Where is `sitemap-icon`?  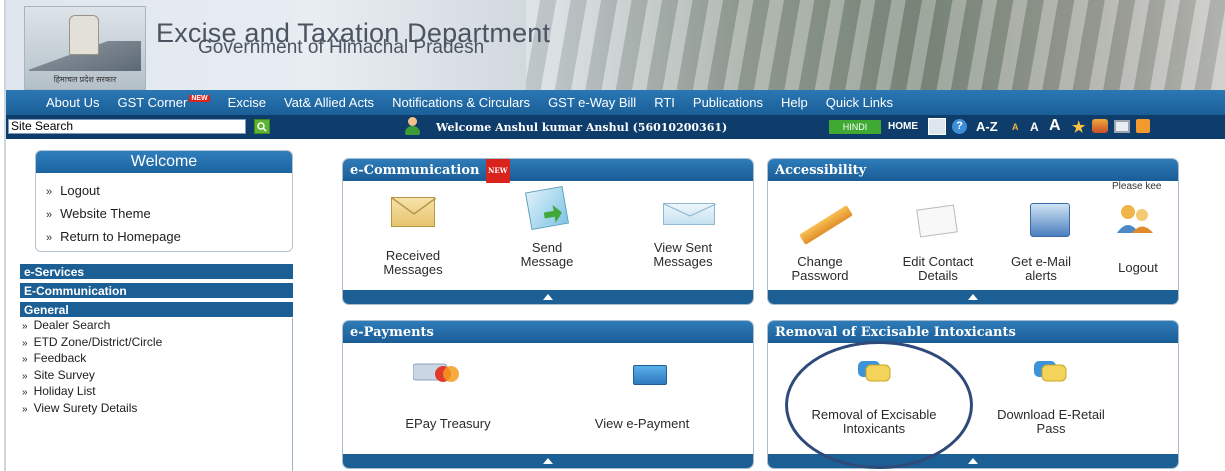 sitemap-icon is located at coordinates (937, 126).